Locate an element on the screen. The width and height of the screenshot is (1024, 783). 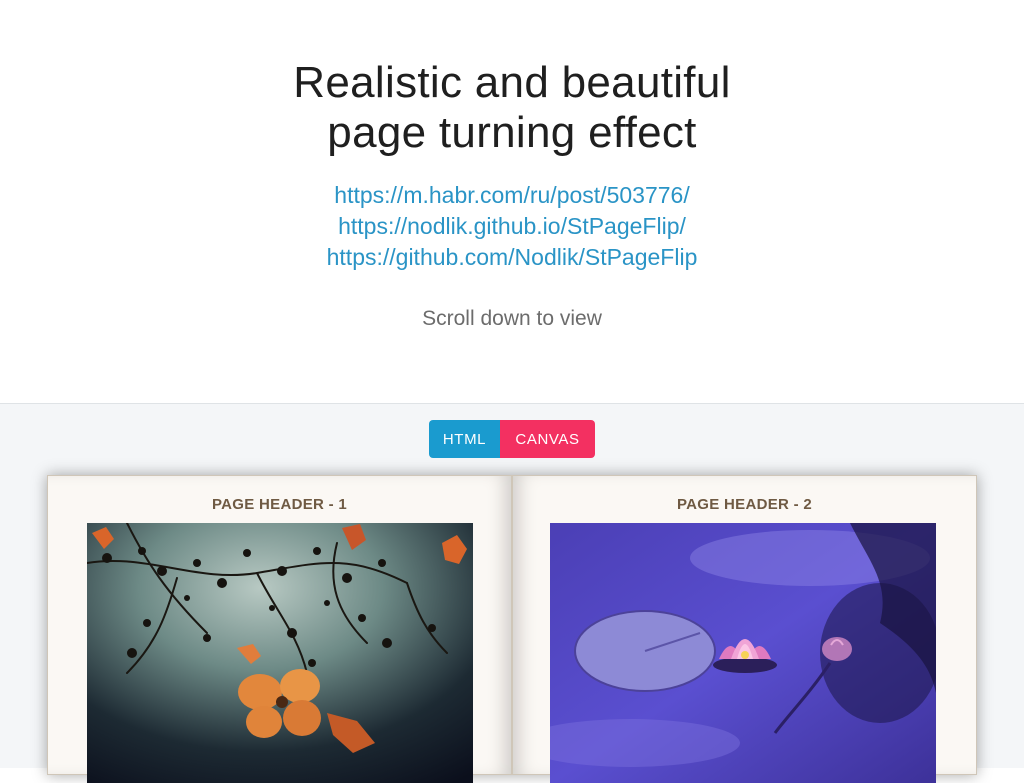
page-header-1: PAGE HEADER - 1 is located at coordinates (279, 504).